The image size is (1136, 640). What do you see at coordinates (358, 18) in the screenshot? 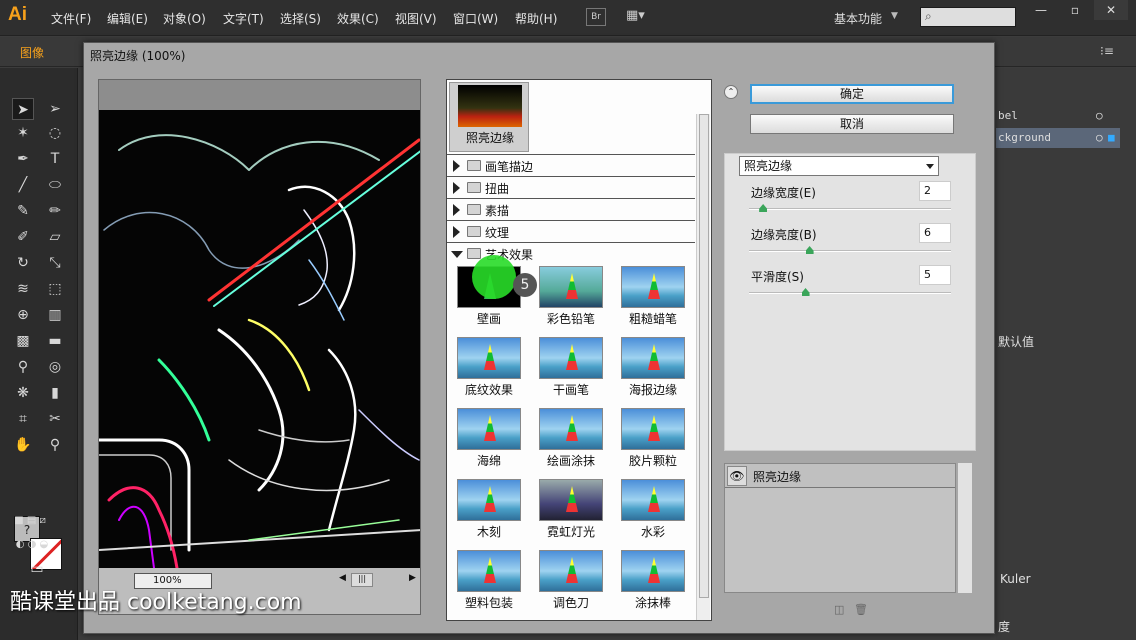
I see `menu-effect: 效果(C)` at bounding box center [358, 18].